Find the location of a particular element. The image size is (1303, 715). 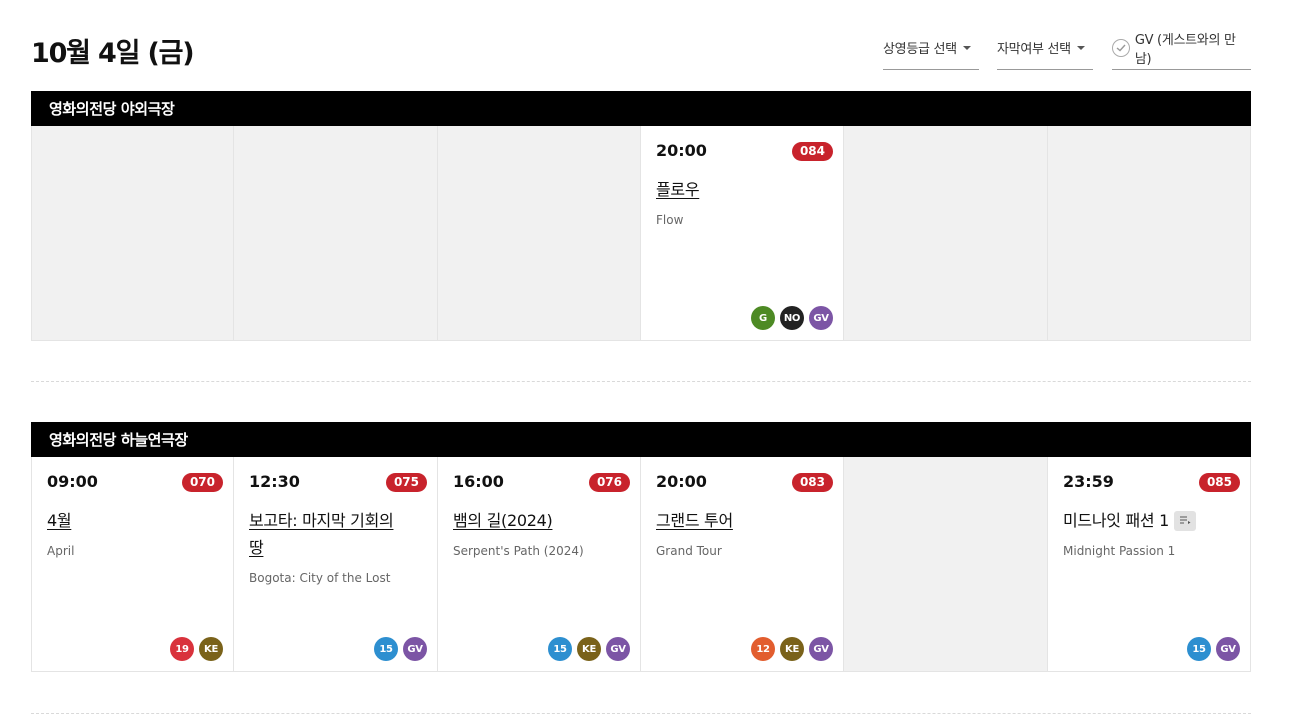

film-english-title: Serpent's Path (2024) is located at coordinates (518, 551).